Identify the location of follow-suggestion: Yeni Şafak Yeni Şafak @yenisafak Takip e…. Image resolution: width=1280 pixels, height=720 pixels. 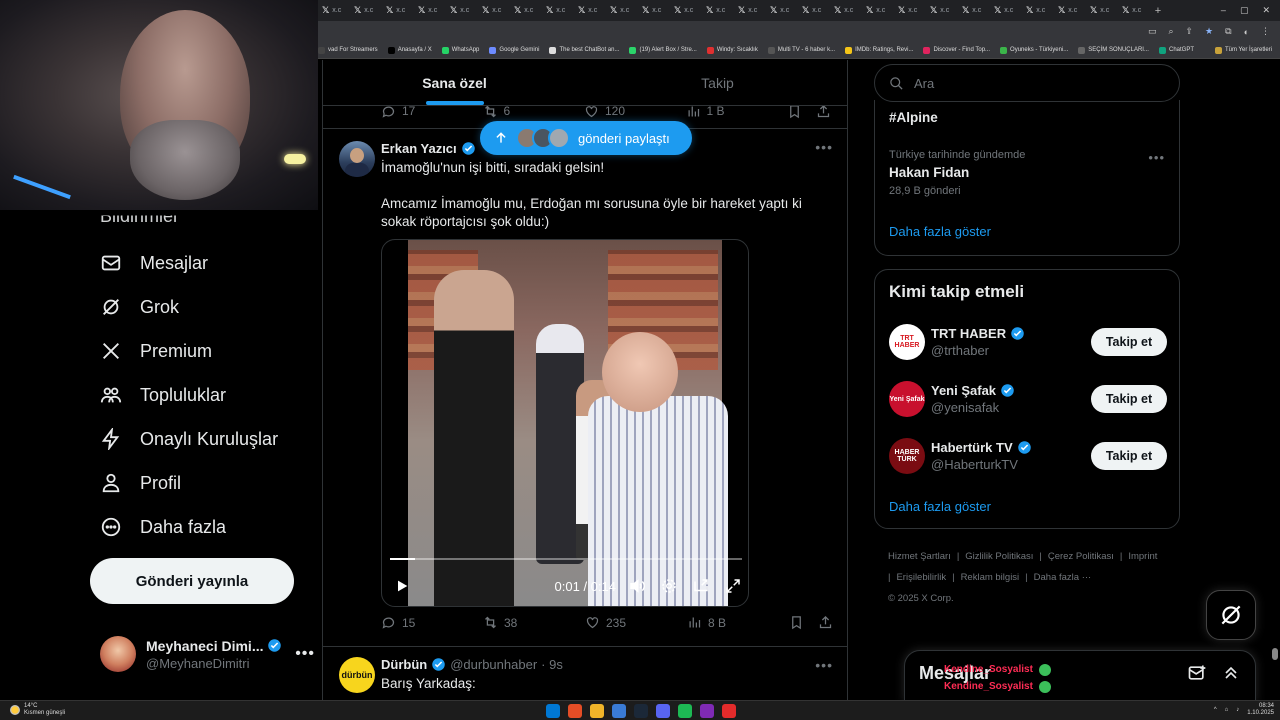
(1028, 399).